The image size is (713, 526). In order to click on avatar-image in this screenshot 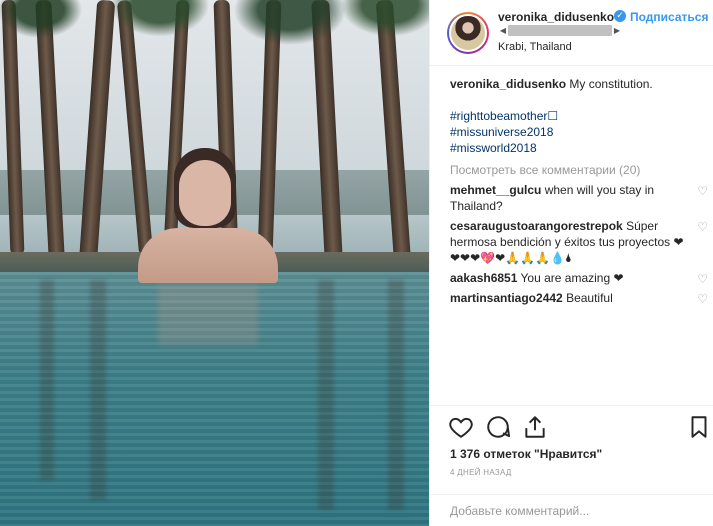, I will do `click(468, 33)`.